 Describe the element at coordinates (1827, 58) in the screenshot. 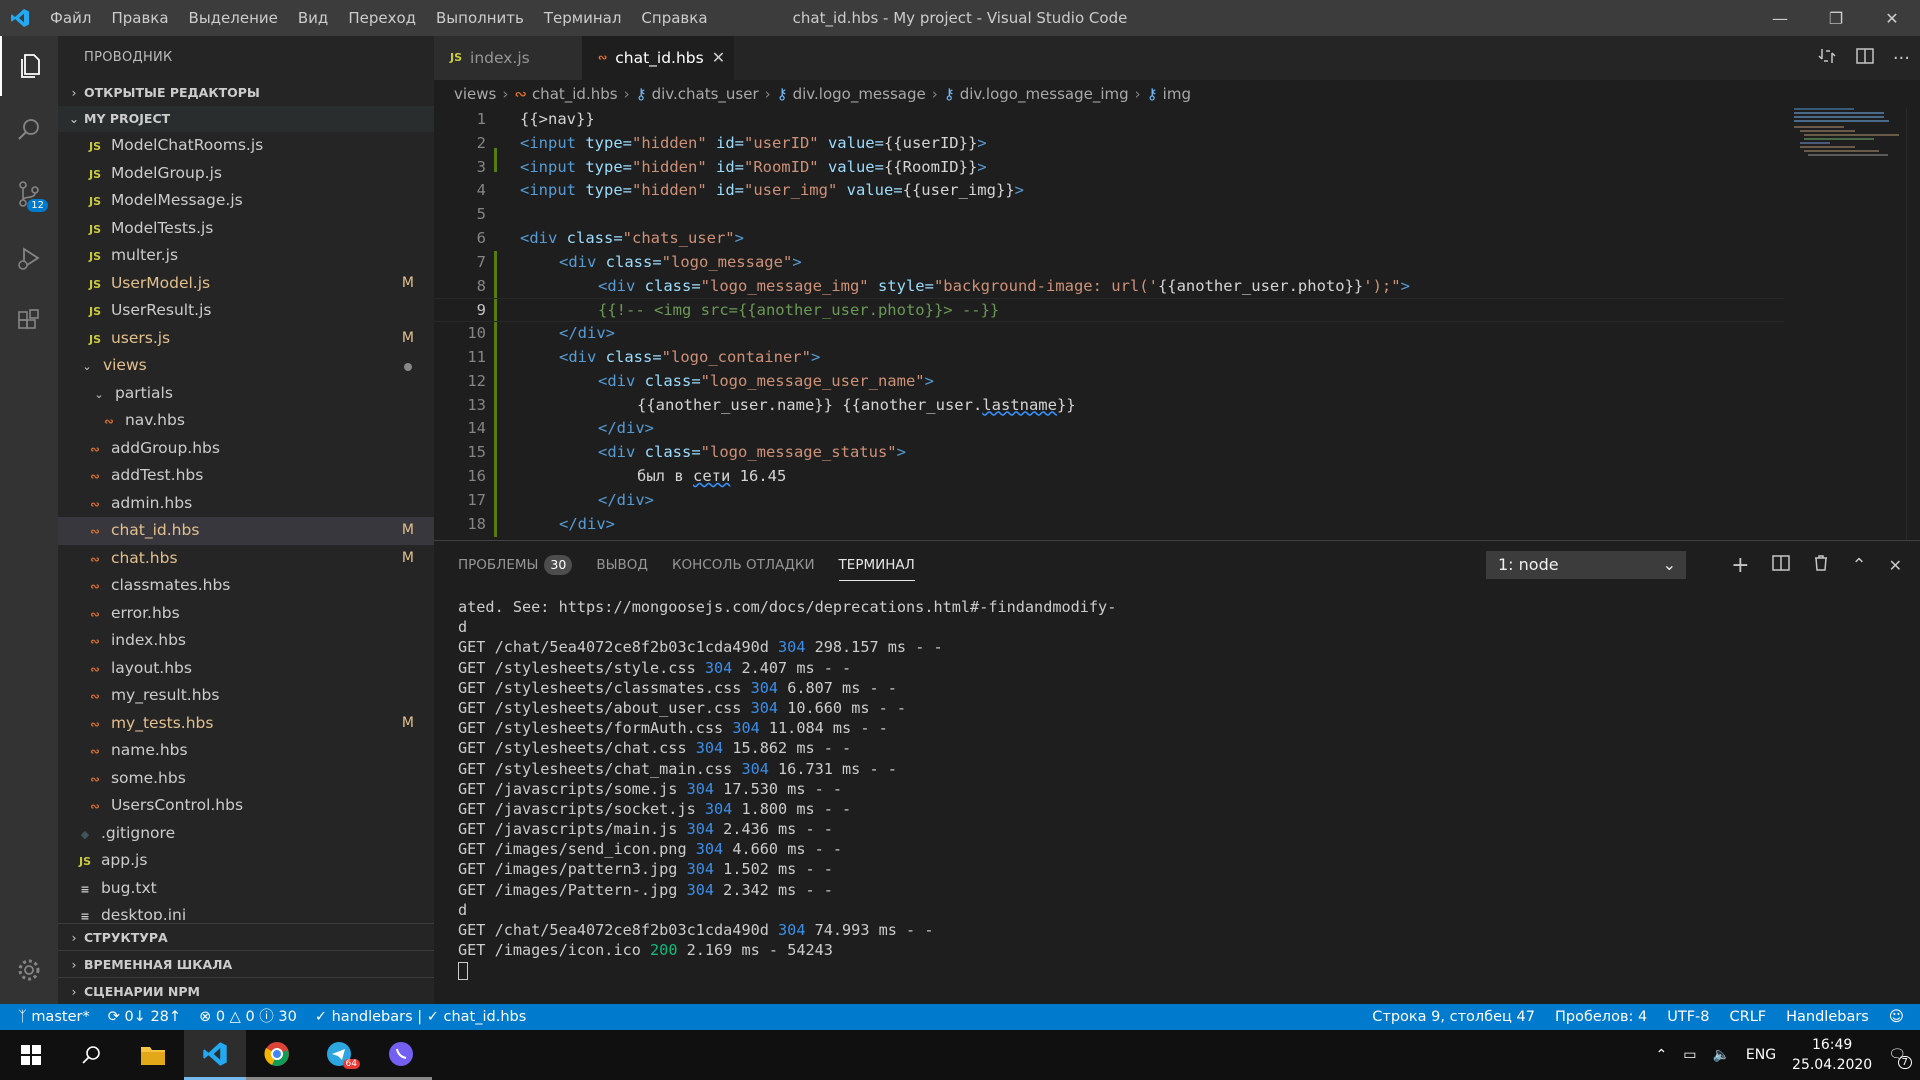

I see `compare-changes-icon` at that location.